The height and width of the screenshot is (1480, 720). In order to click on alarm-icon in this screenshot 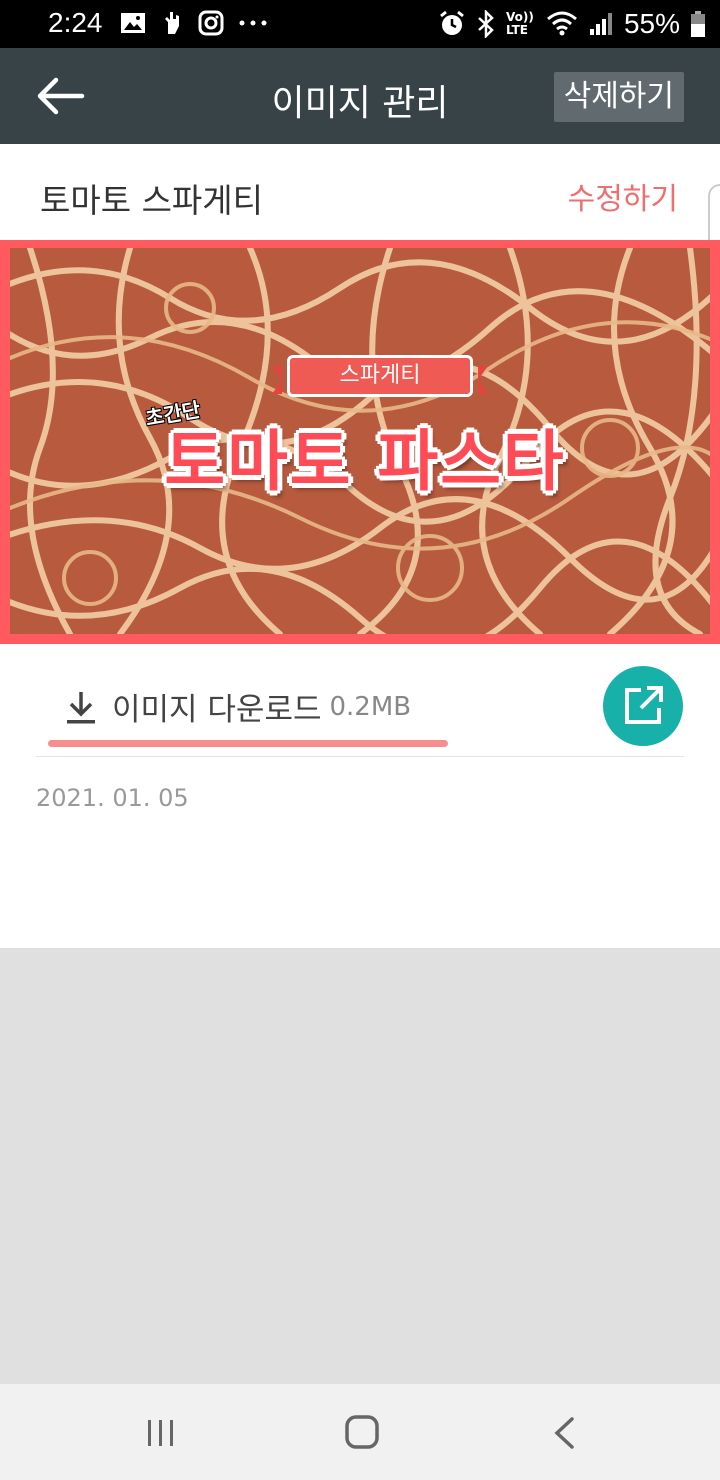, I will do `click(452, 22)`.